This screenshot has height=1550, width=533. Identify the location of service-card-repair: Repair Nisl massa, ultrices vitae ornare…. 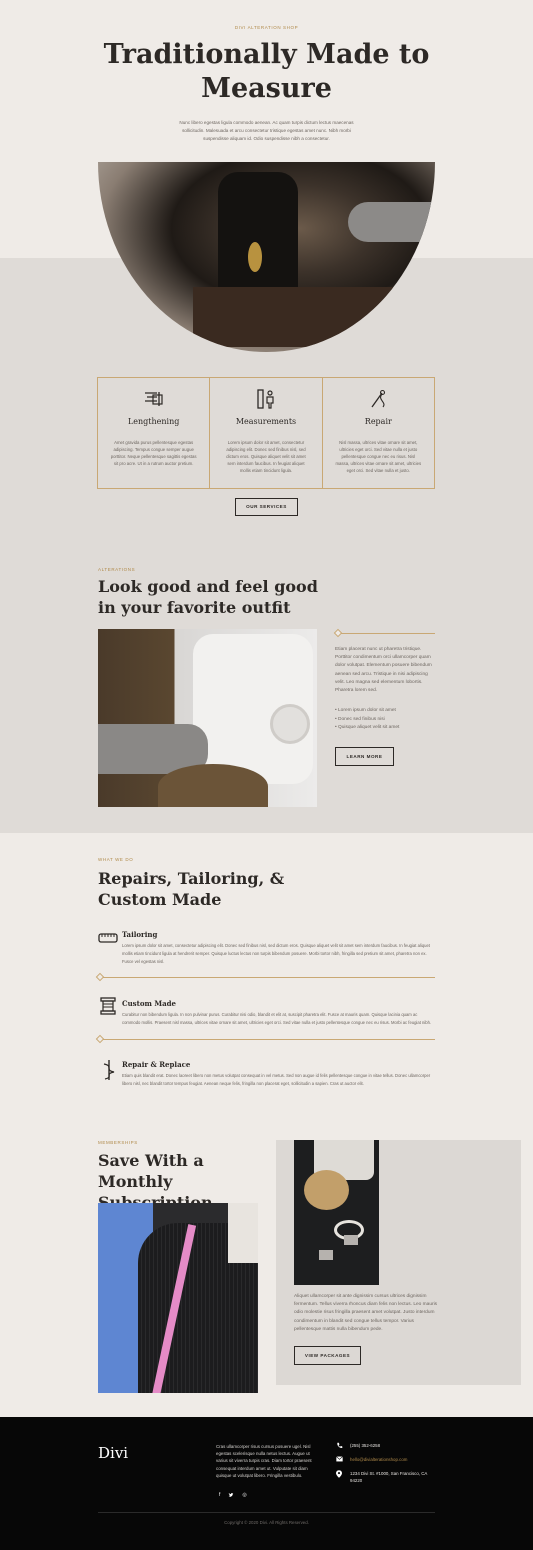
(378, 433).